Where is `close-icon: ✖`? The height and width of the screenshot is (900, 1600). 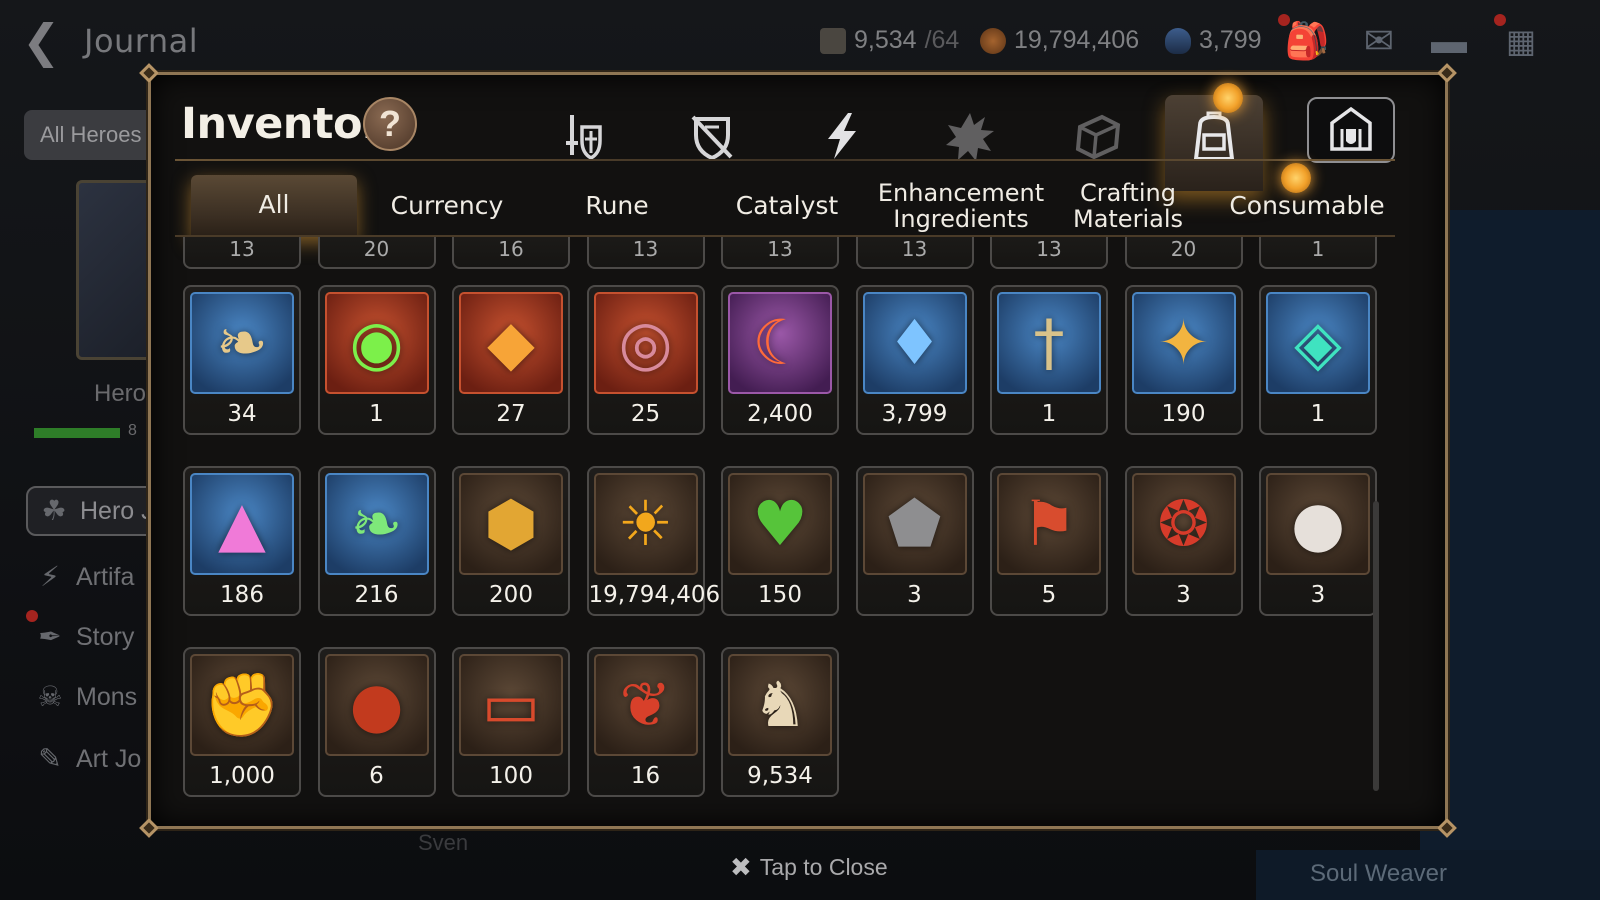
close-icon: ✖ is located at coordinates (741, 867).